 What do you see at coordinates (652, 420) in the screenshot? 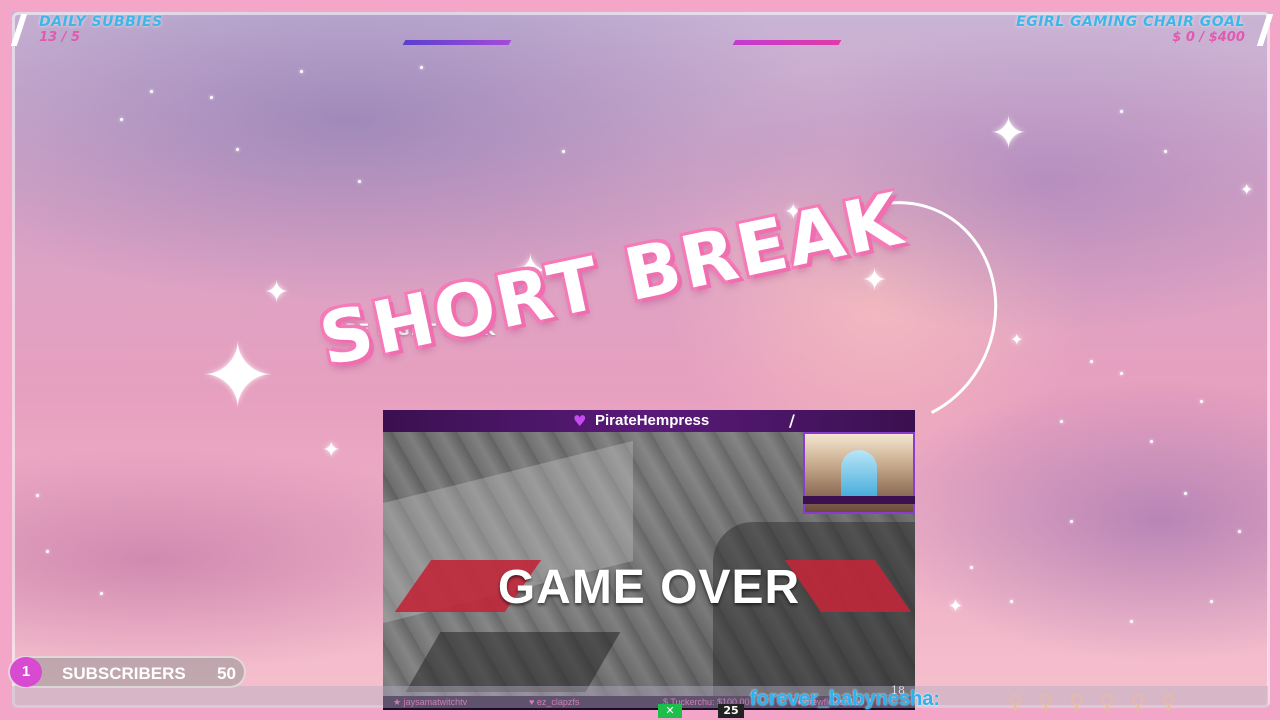
I see `streamer-name: PirateHempress` at bounding box center [652, 420].